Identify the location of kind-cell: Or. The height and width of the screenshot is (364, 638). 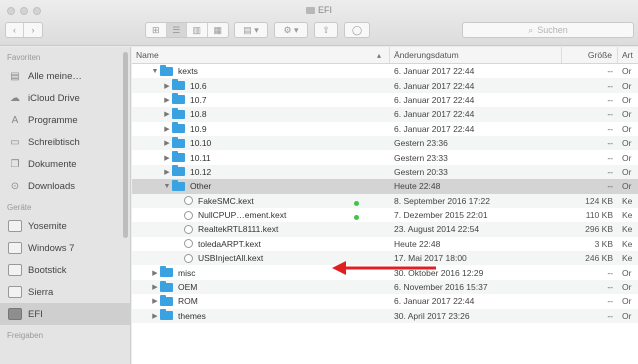
(627, 71).